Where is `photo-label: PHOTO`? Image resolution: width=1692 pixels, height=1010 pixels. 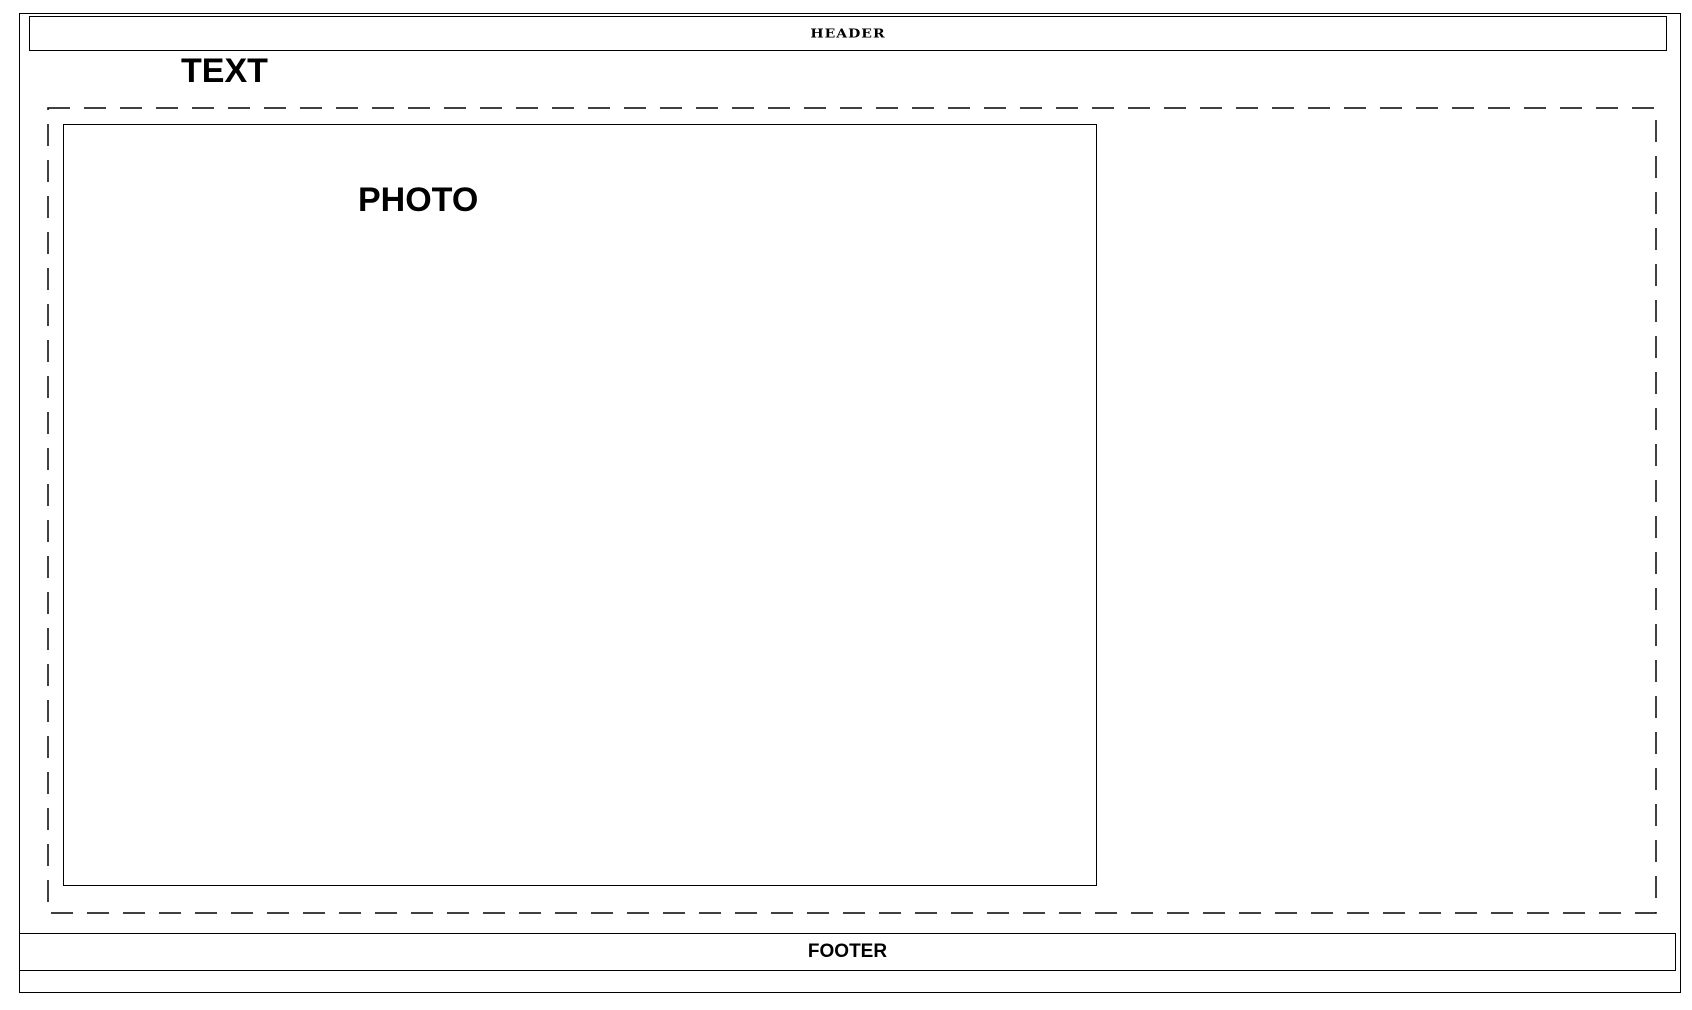
photo-label: PHOTO is located at coordinates (418, 200).